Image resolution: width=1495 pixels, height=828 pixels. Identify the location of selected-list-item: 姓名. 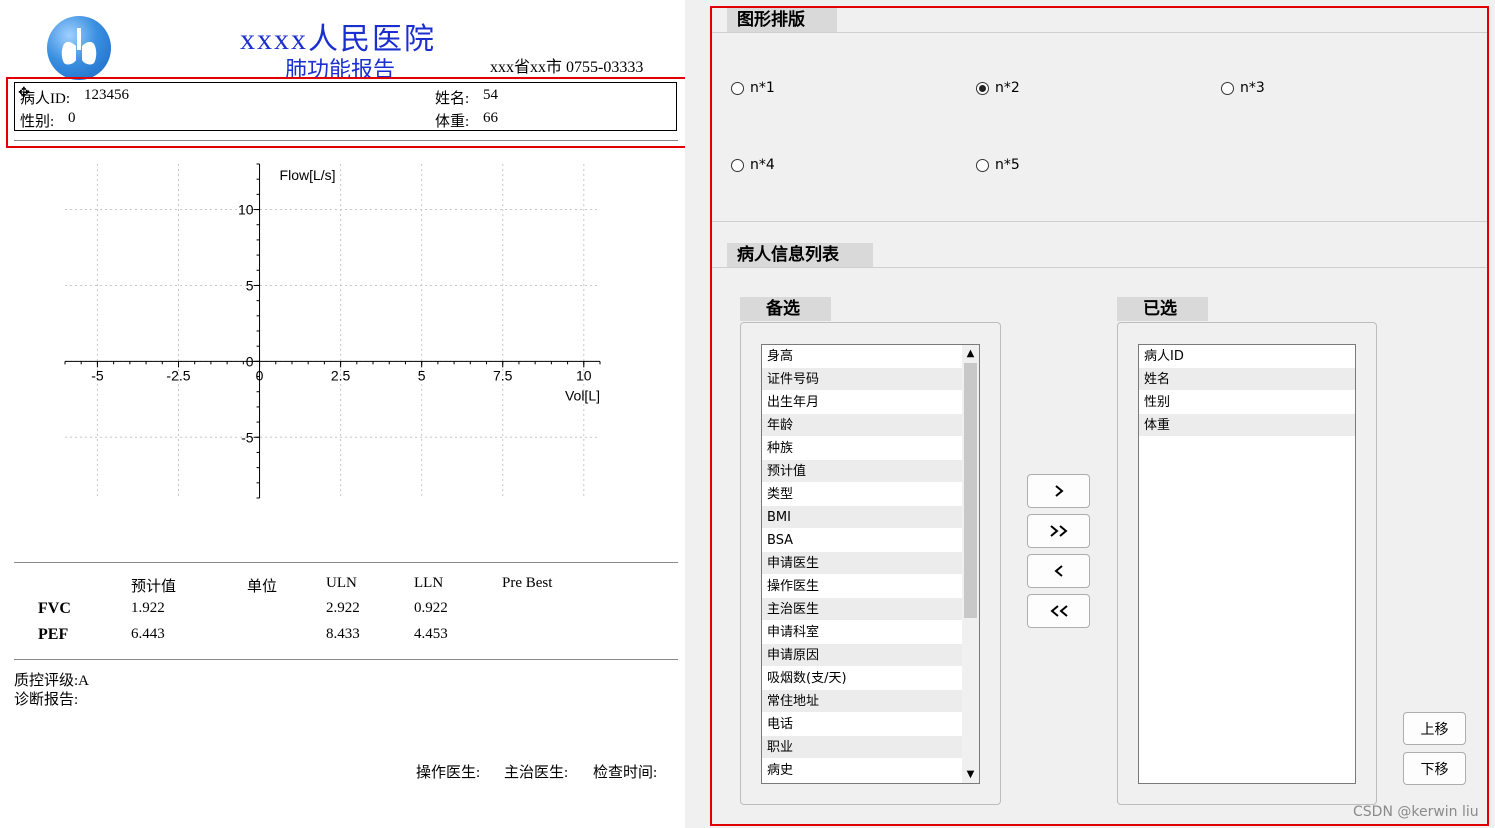
(1247, 379).